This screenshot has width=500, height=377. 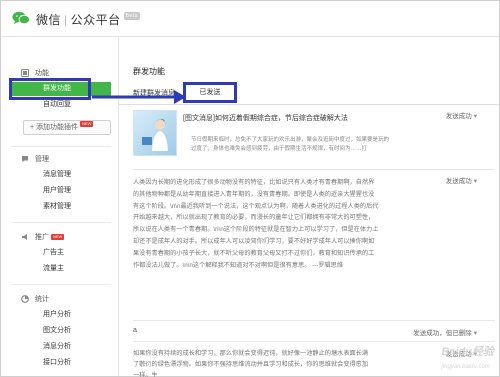 What do you see at coordinates (57, 362) in the screenshot?
I see `sidebar-item-label: 接口分析` at bounding box center [57, 362].